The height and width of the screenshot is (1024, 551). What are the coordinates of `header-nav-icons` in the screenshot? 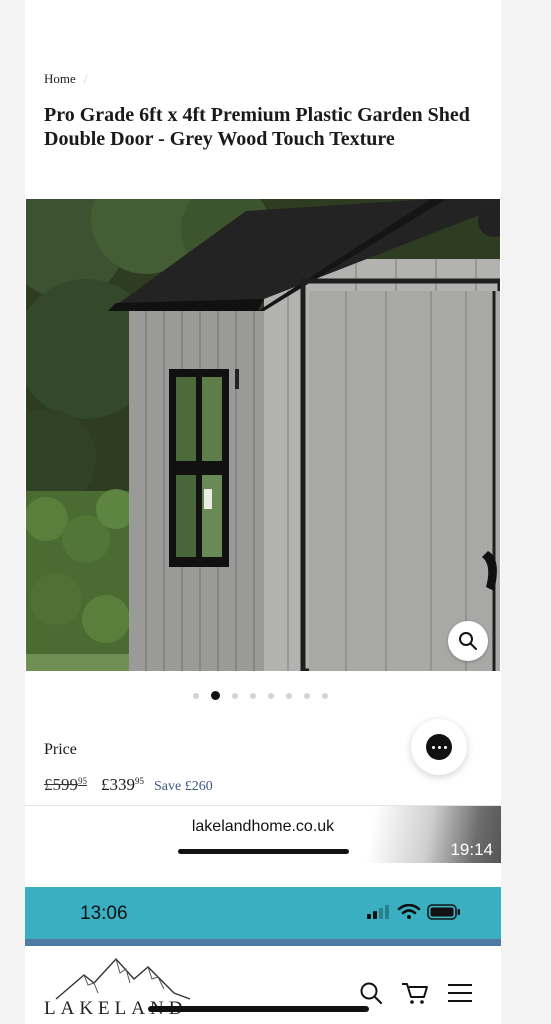 It's located at (425, 993).